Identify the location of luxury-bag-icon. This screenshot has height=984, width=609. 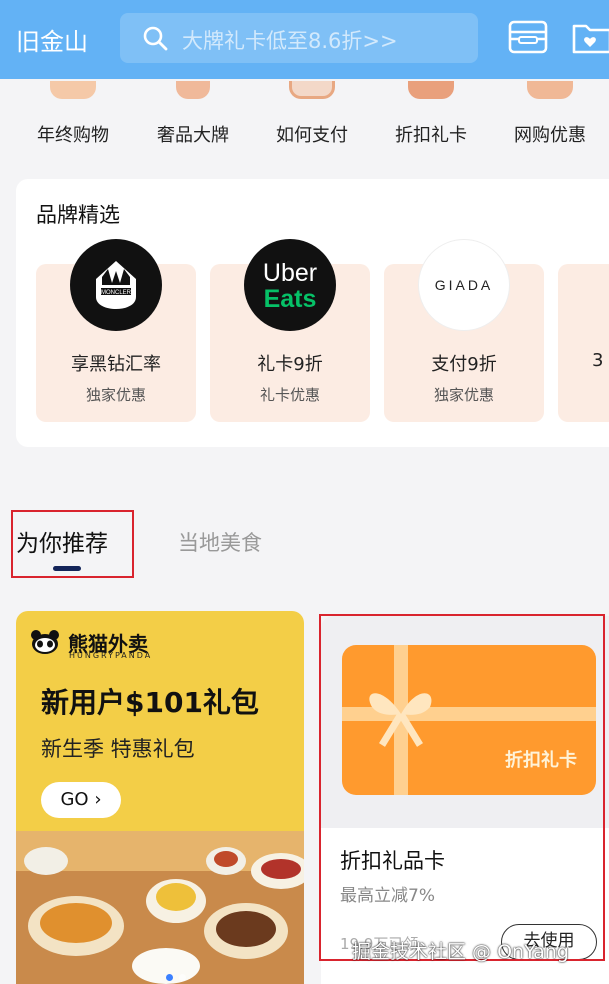
(193, 90).